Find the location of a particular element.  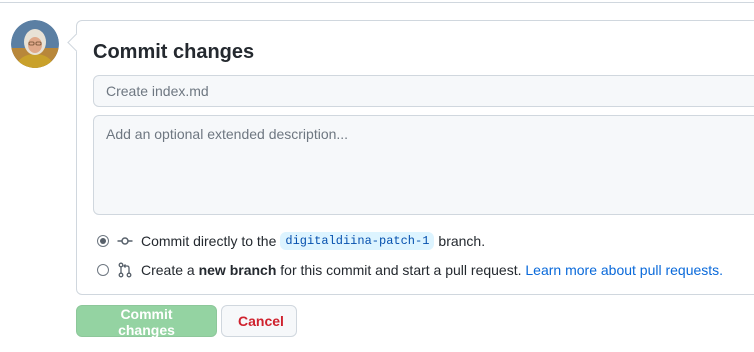

commit-summary-input is located at coordinates (423, 91).